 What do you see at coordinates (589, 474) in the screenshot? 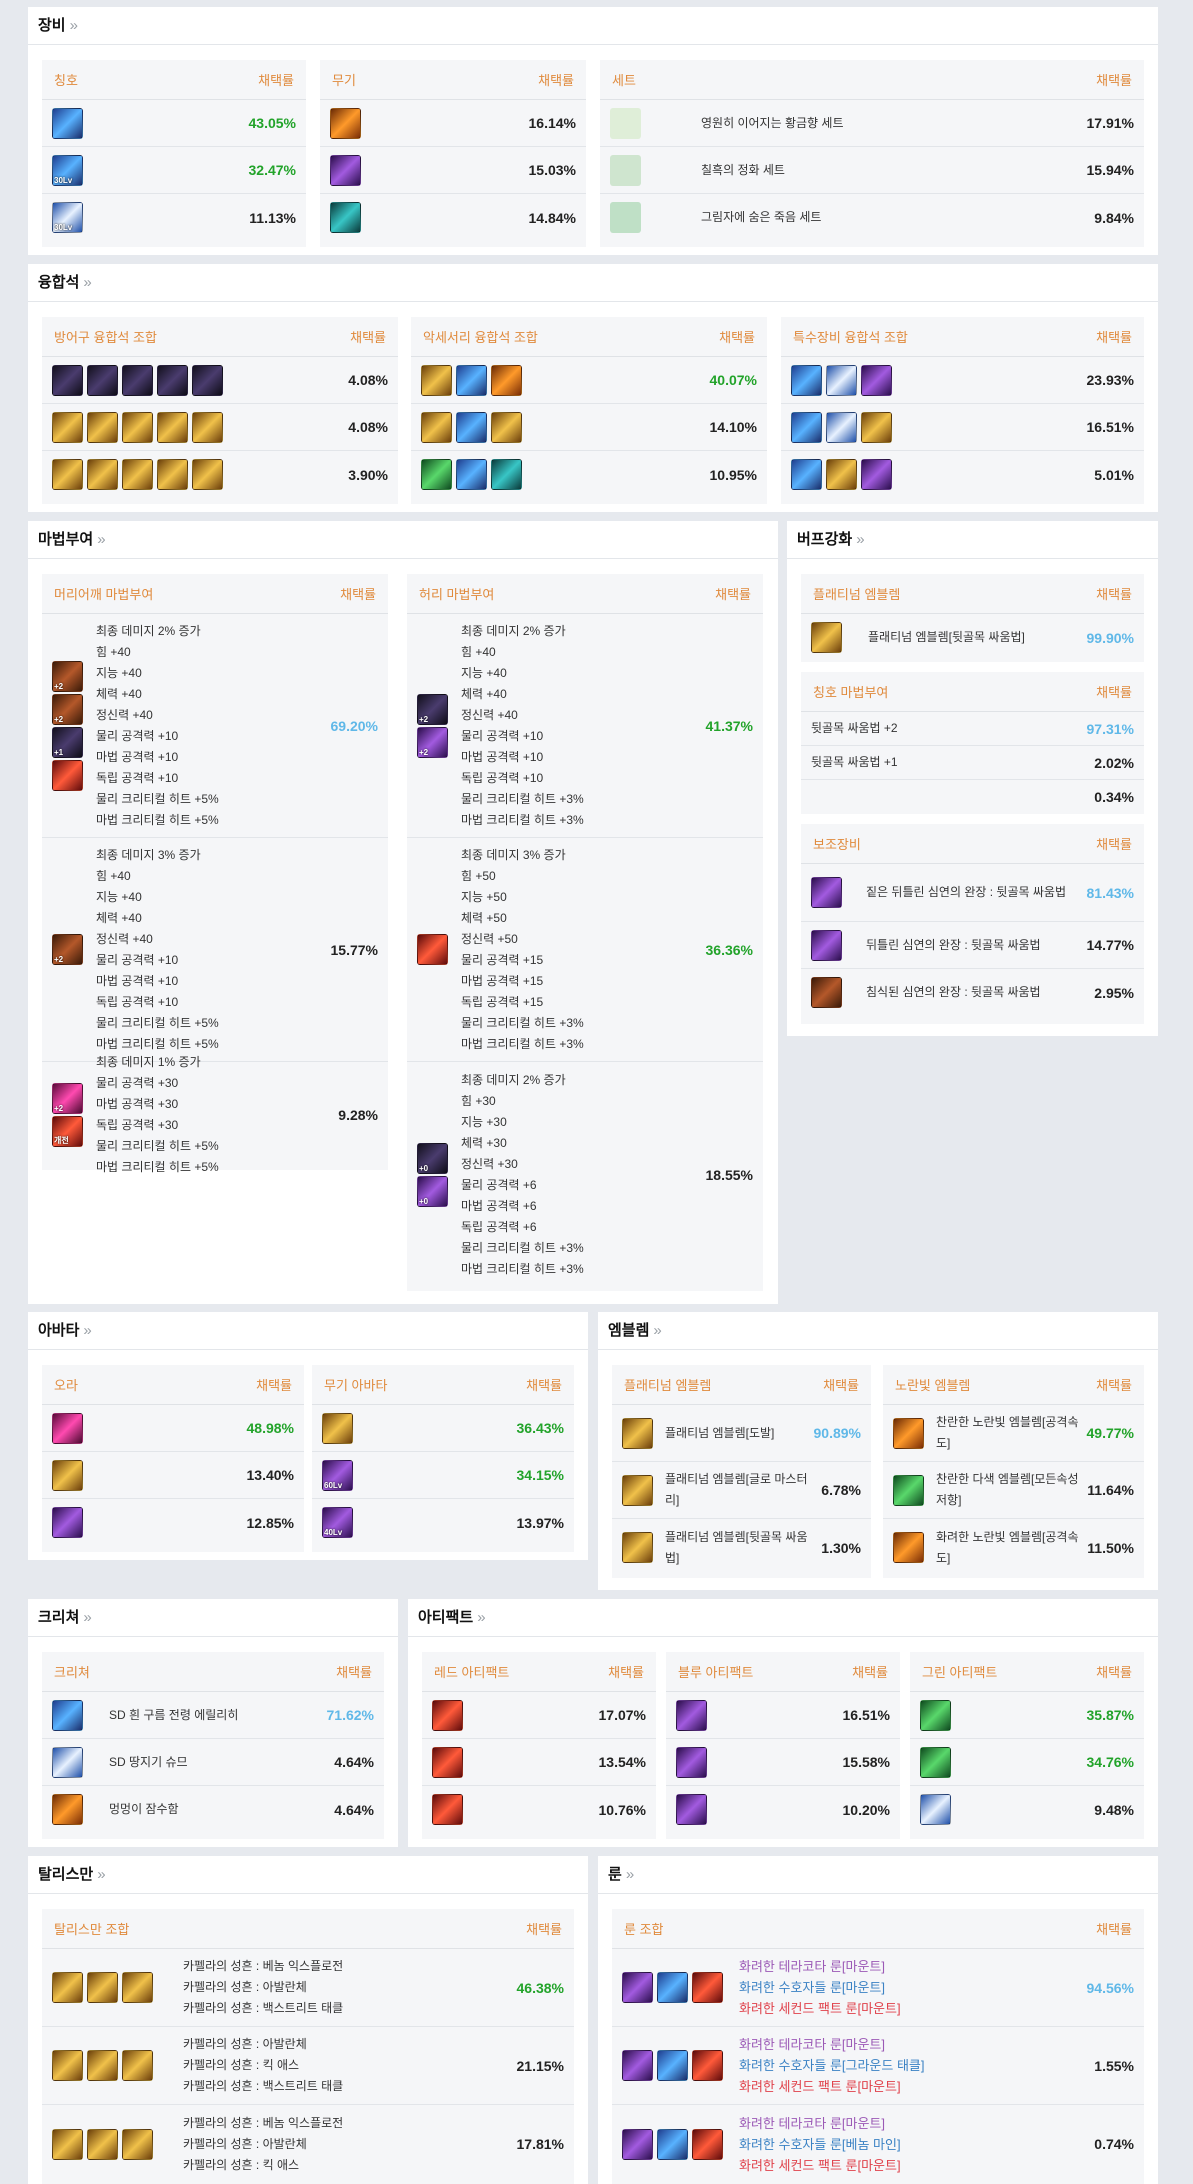
I see `list-item: 10.95%` at bounding box center [589, 474].